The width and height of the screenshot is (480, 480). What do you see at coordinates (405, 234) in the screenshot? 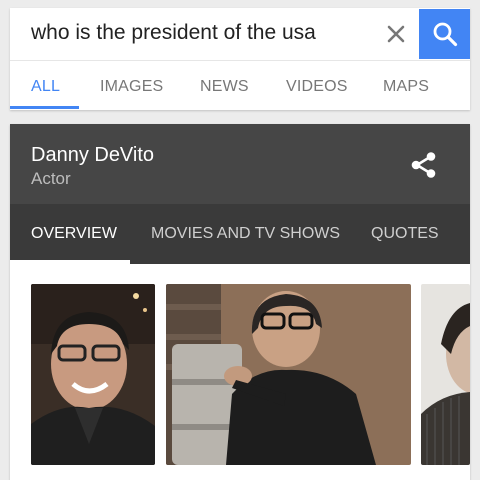
I see `tab-quotes: QUOTES` at bounding box center [405, 234].